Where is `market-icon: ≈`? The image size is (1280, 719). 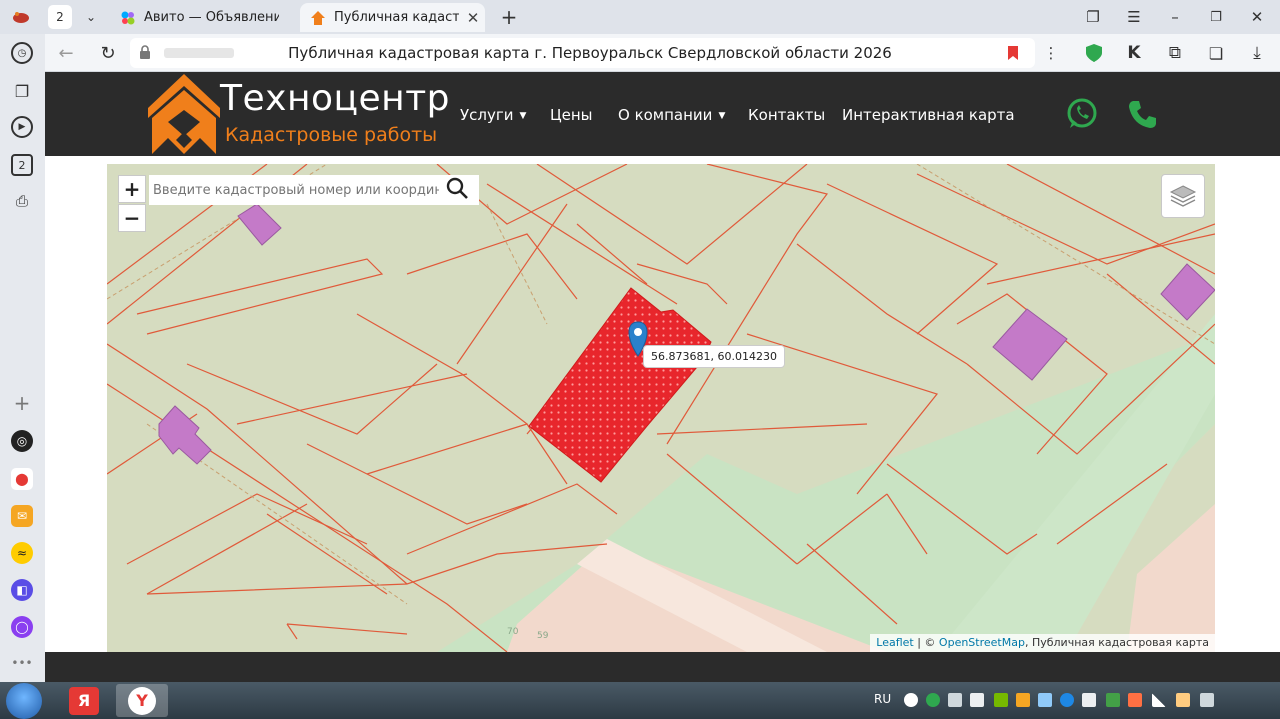 market-icon: ≈ is located at coordinates (22, 553).